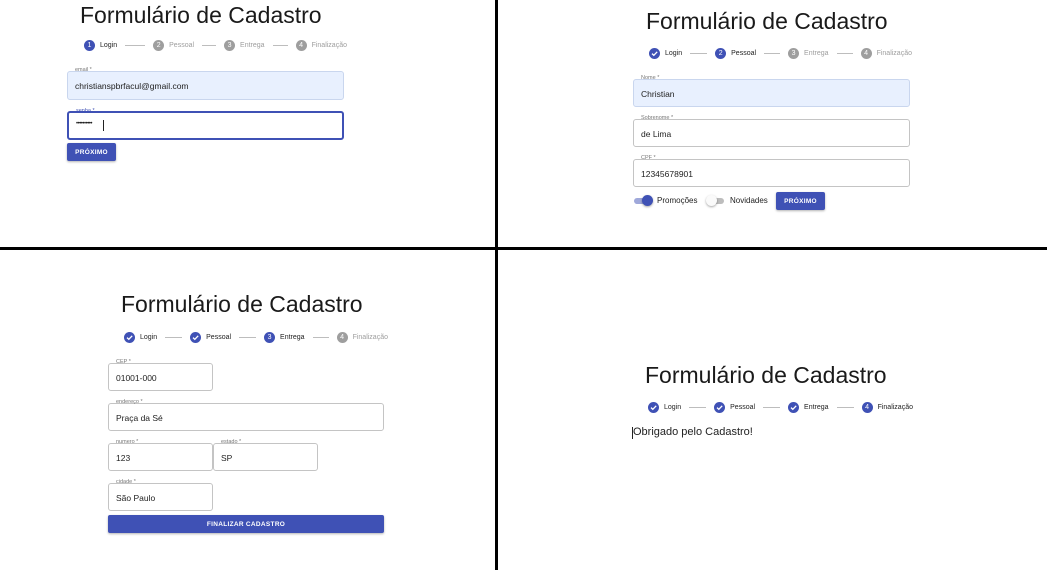 The height and width of the screenshot is (570, 1047). I want to click on email-label: email *, so click(83, 70).